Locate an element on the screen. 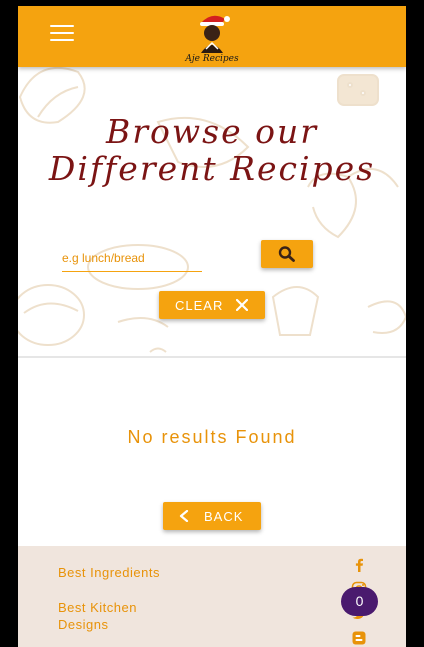 This screenshot has height=647, width=424. search-button is located at coordinates (287, 254).